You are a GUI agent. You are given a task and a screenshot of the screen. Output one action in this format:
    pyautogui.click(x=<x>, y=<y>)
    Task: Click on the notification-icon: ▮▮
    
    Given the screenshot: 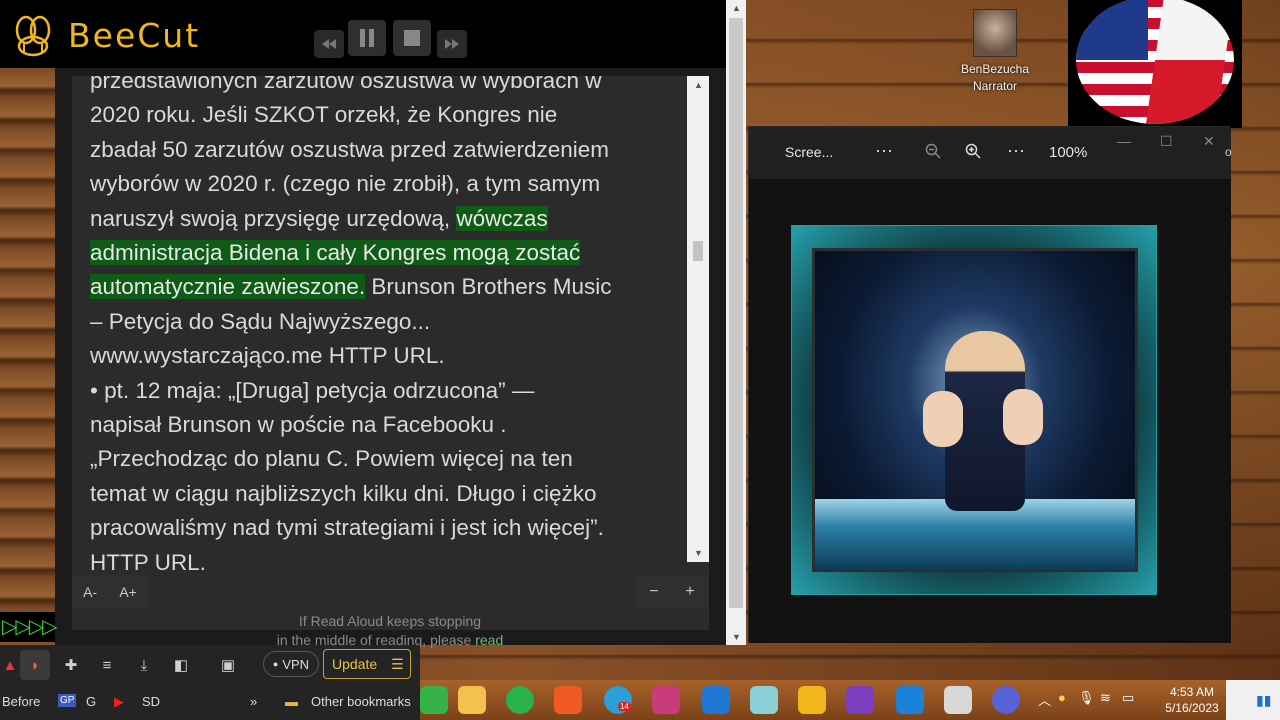 What is the action you would take?
    pyautogui.click(x=1264, y=700)
    